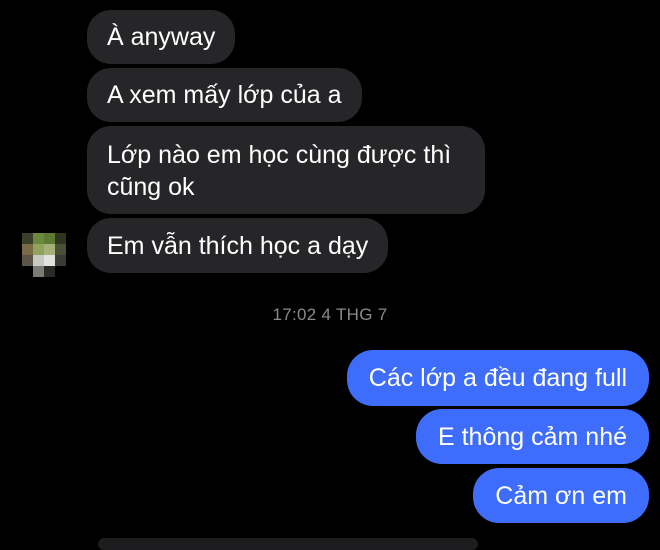 The image size is (660, 550). I want to click on incoming-message-1: À anyway, so click(161, 37).